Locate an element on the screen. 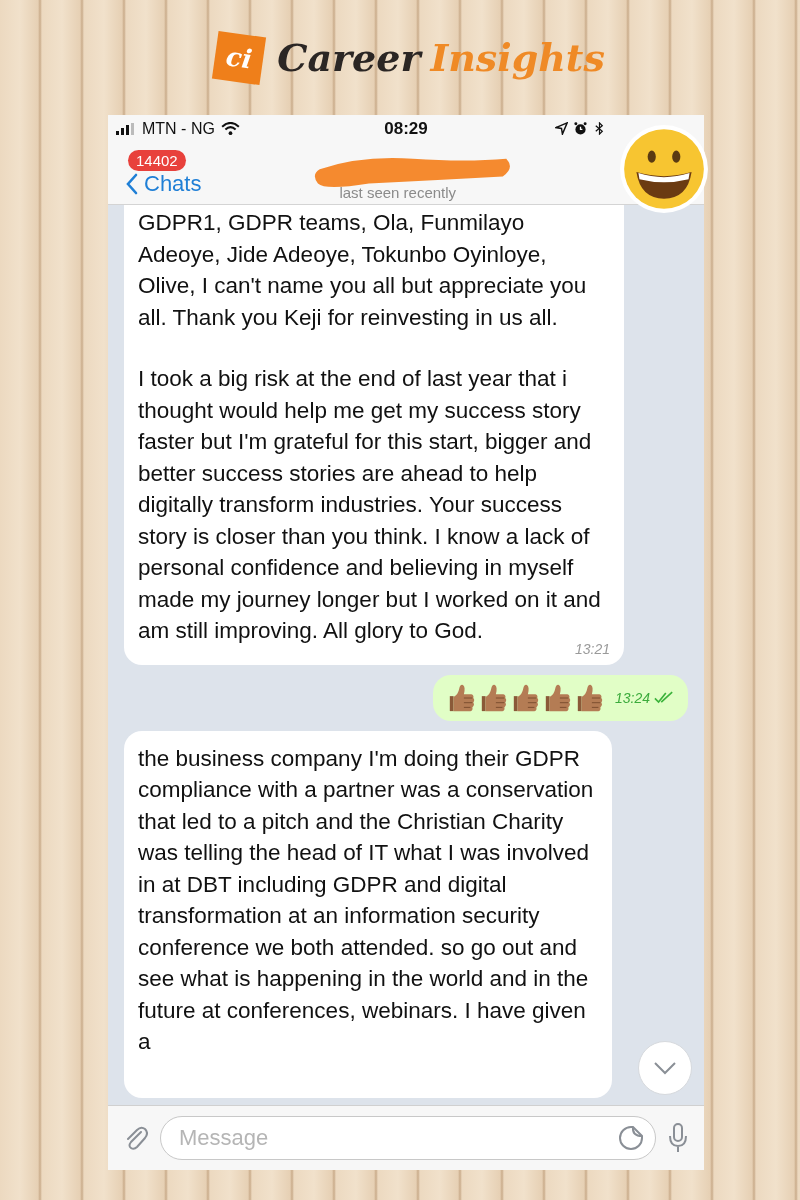 The width and height of the screenshot is (800, 1200). attach-icon is located at coordinates (136, 1138).